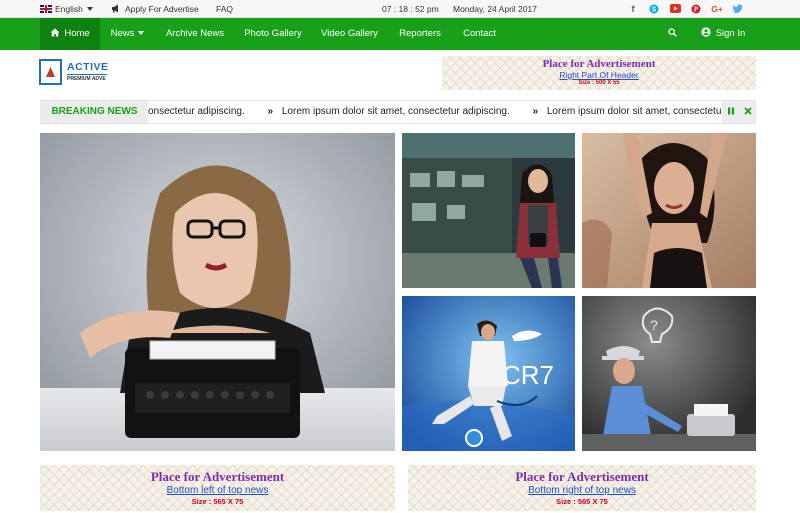  I want to click on google-plus-icon: G+, so click(717, 9).